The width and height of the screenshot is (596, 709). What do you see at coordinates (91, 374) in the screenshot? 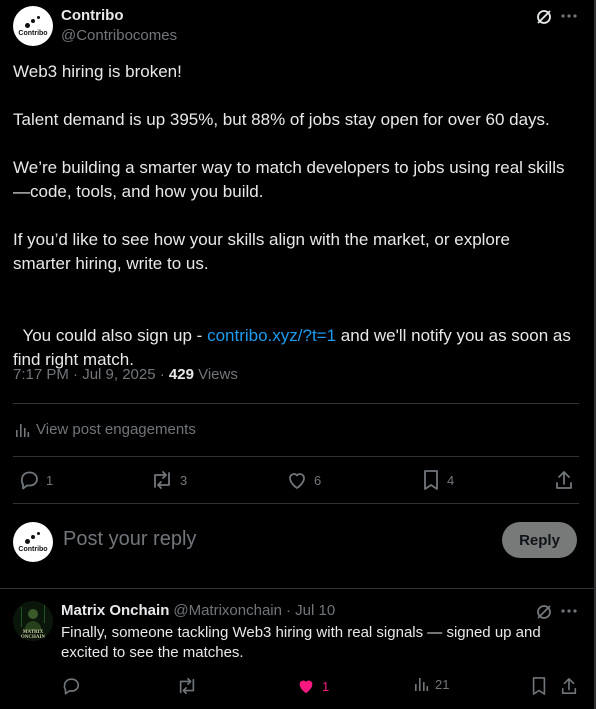
I see `post-timestamp: 7:17 PM · Jul 9, 2025 ·` at bounding box center [91, 374].